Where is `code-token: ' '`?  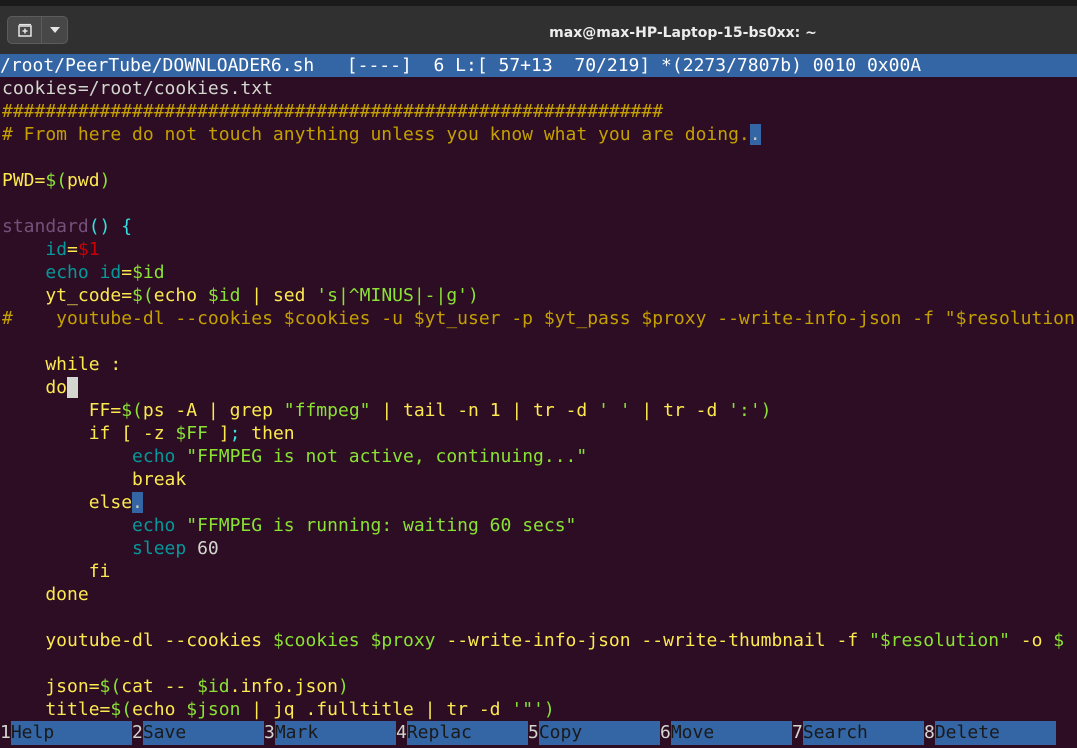 code-token: ' ' is located at coordinates (614, 410).